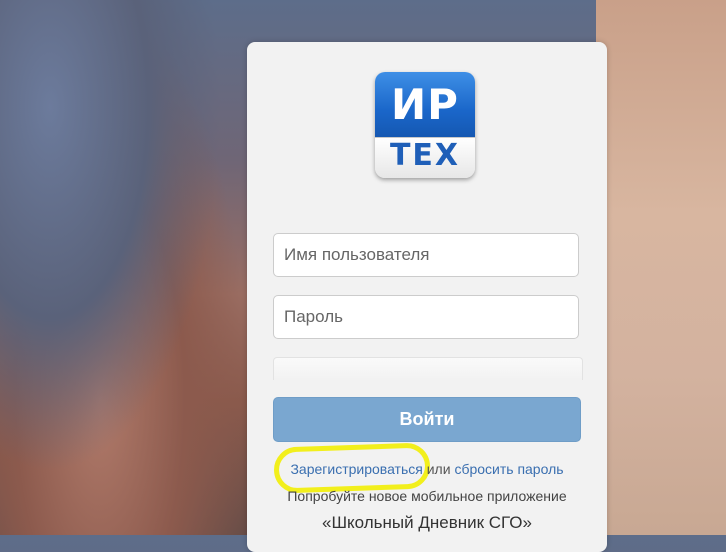  What do you see at coordinates (427, 419) in the screenshot?
I see `login-button: Войти` at bounding box center [427, 419].